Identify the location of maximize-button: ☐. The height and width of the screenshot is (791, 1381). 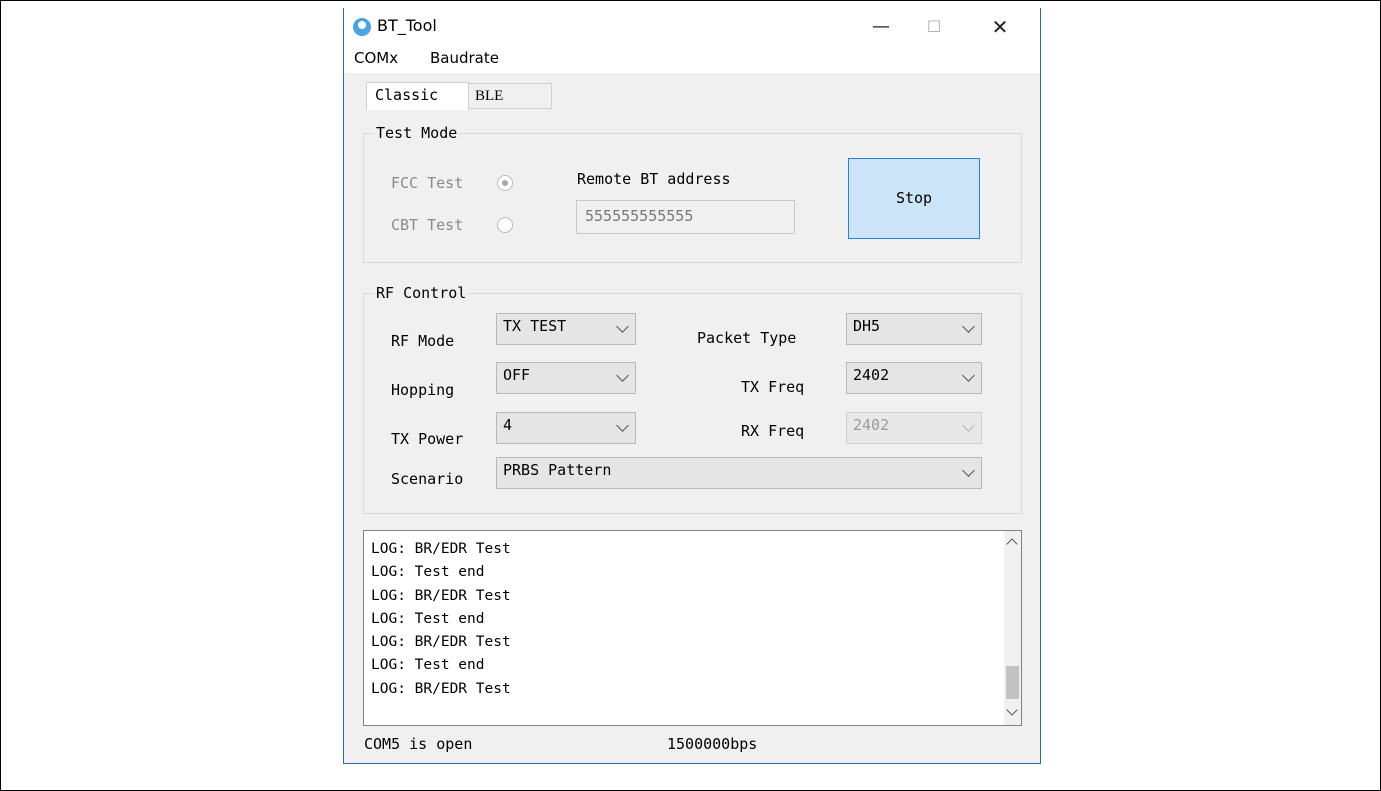
(934, 27).